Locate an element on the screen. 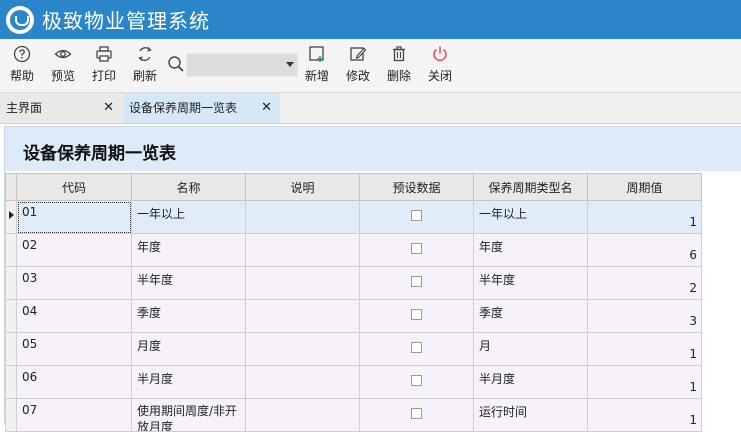  cell-type: 月 is located at coordinates (530, 349).